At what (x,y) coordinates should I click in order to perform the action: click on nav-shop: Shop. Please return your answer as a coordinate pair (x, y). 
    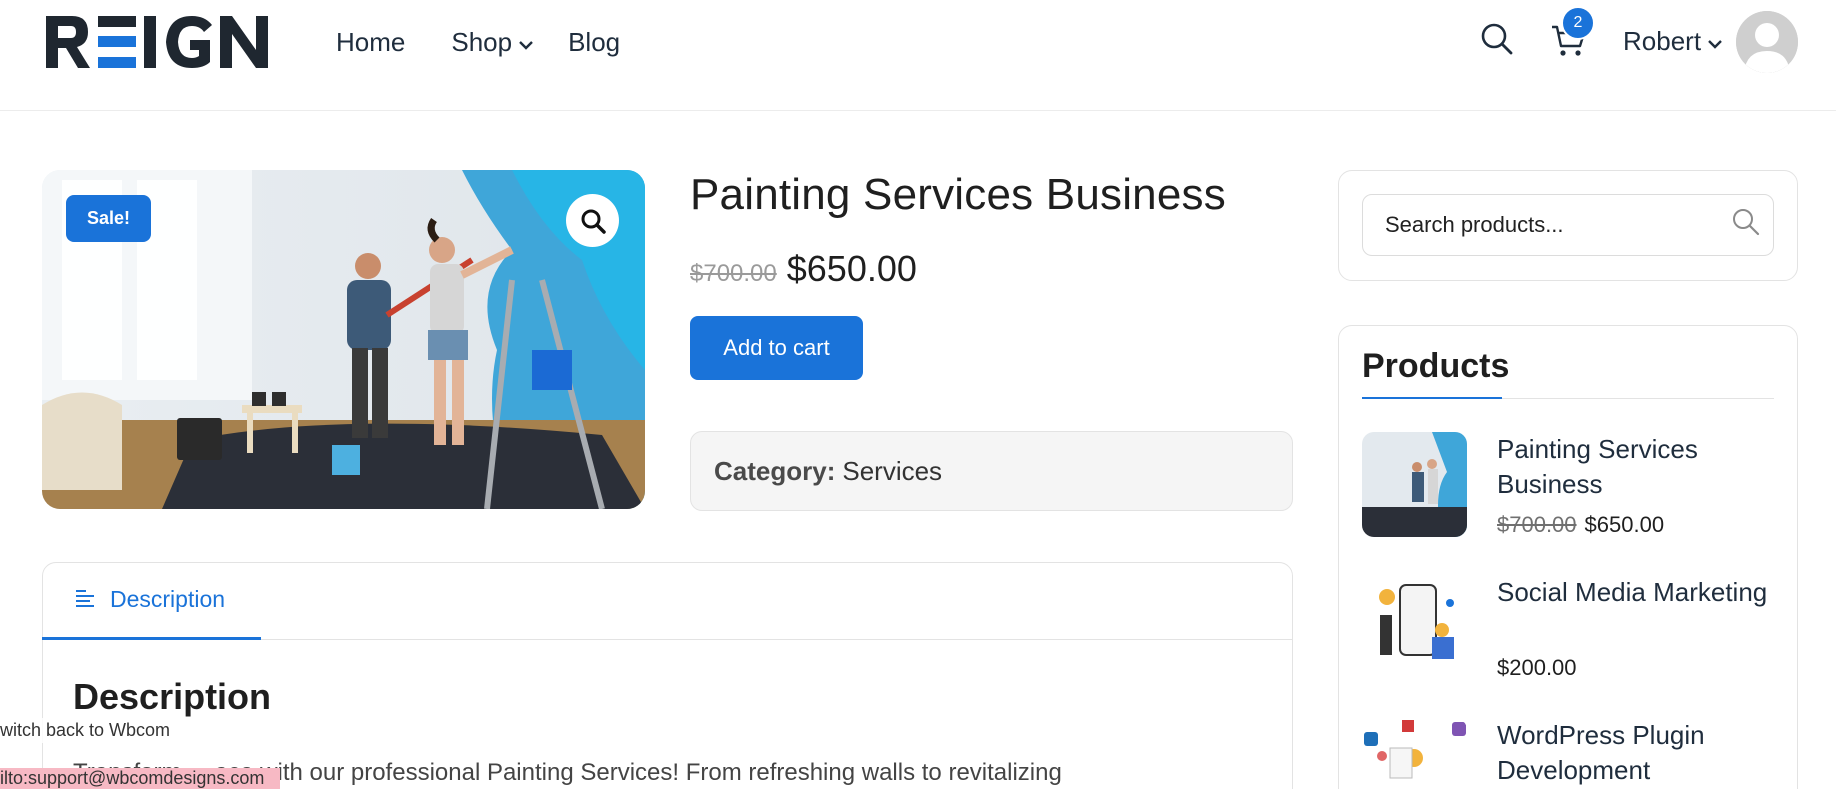
    Looking at the image, I should click on (492, 42).